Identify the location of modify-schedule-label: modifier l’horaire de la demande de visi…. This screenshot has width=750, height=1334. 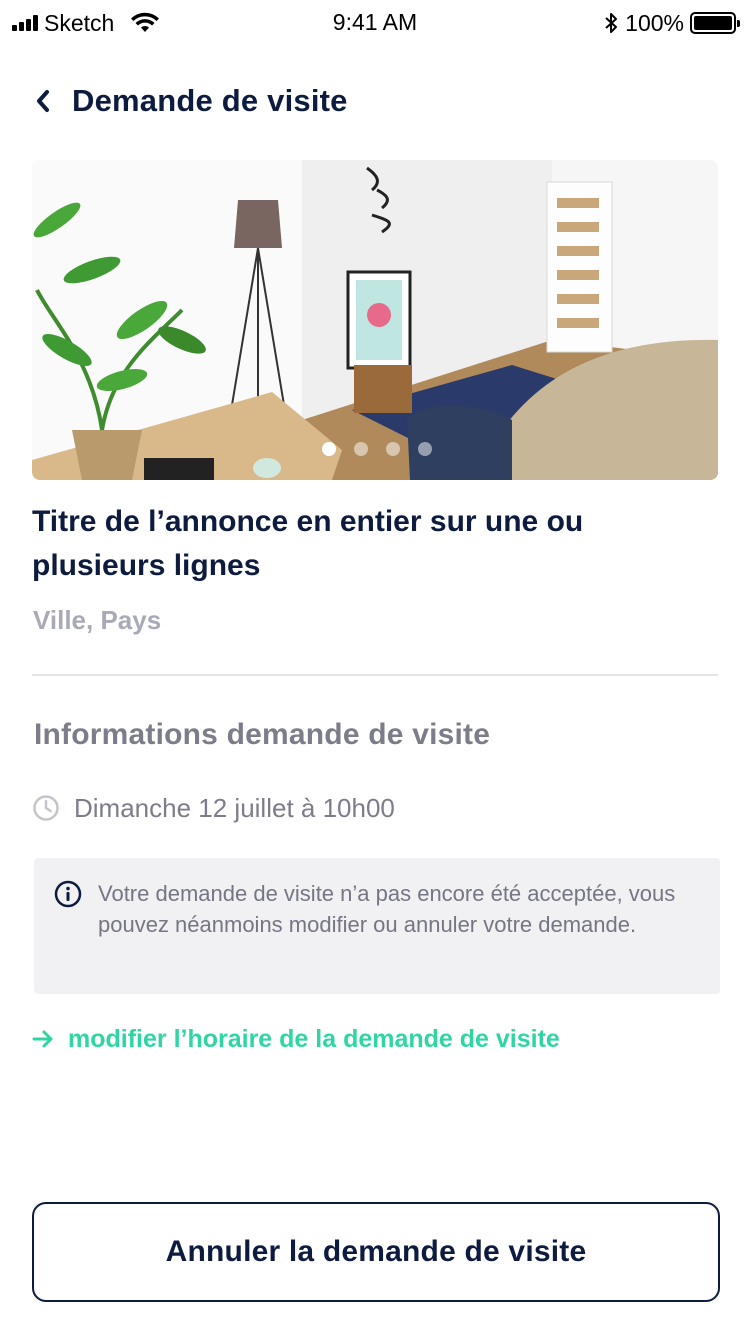
(314, 1039).